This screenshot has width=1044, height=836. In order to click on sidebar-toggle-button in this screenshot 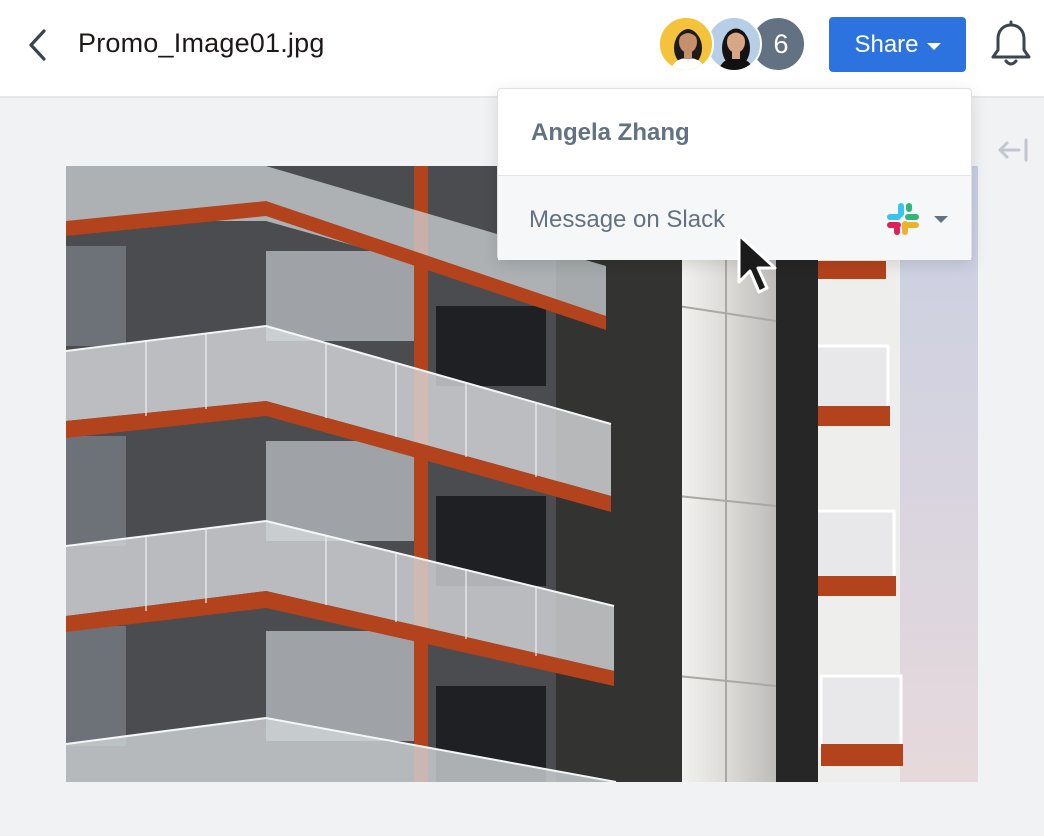, I will do `click(1013, 150)`.